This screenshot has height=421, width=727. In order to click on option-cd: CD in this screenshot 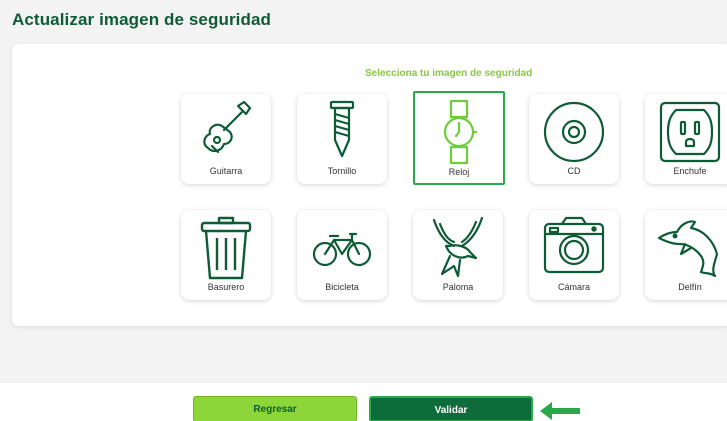, I will do `click(574, 139)`.